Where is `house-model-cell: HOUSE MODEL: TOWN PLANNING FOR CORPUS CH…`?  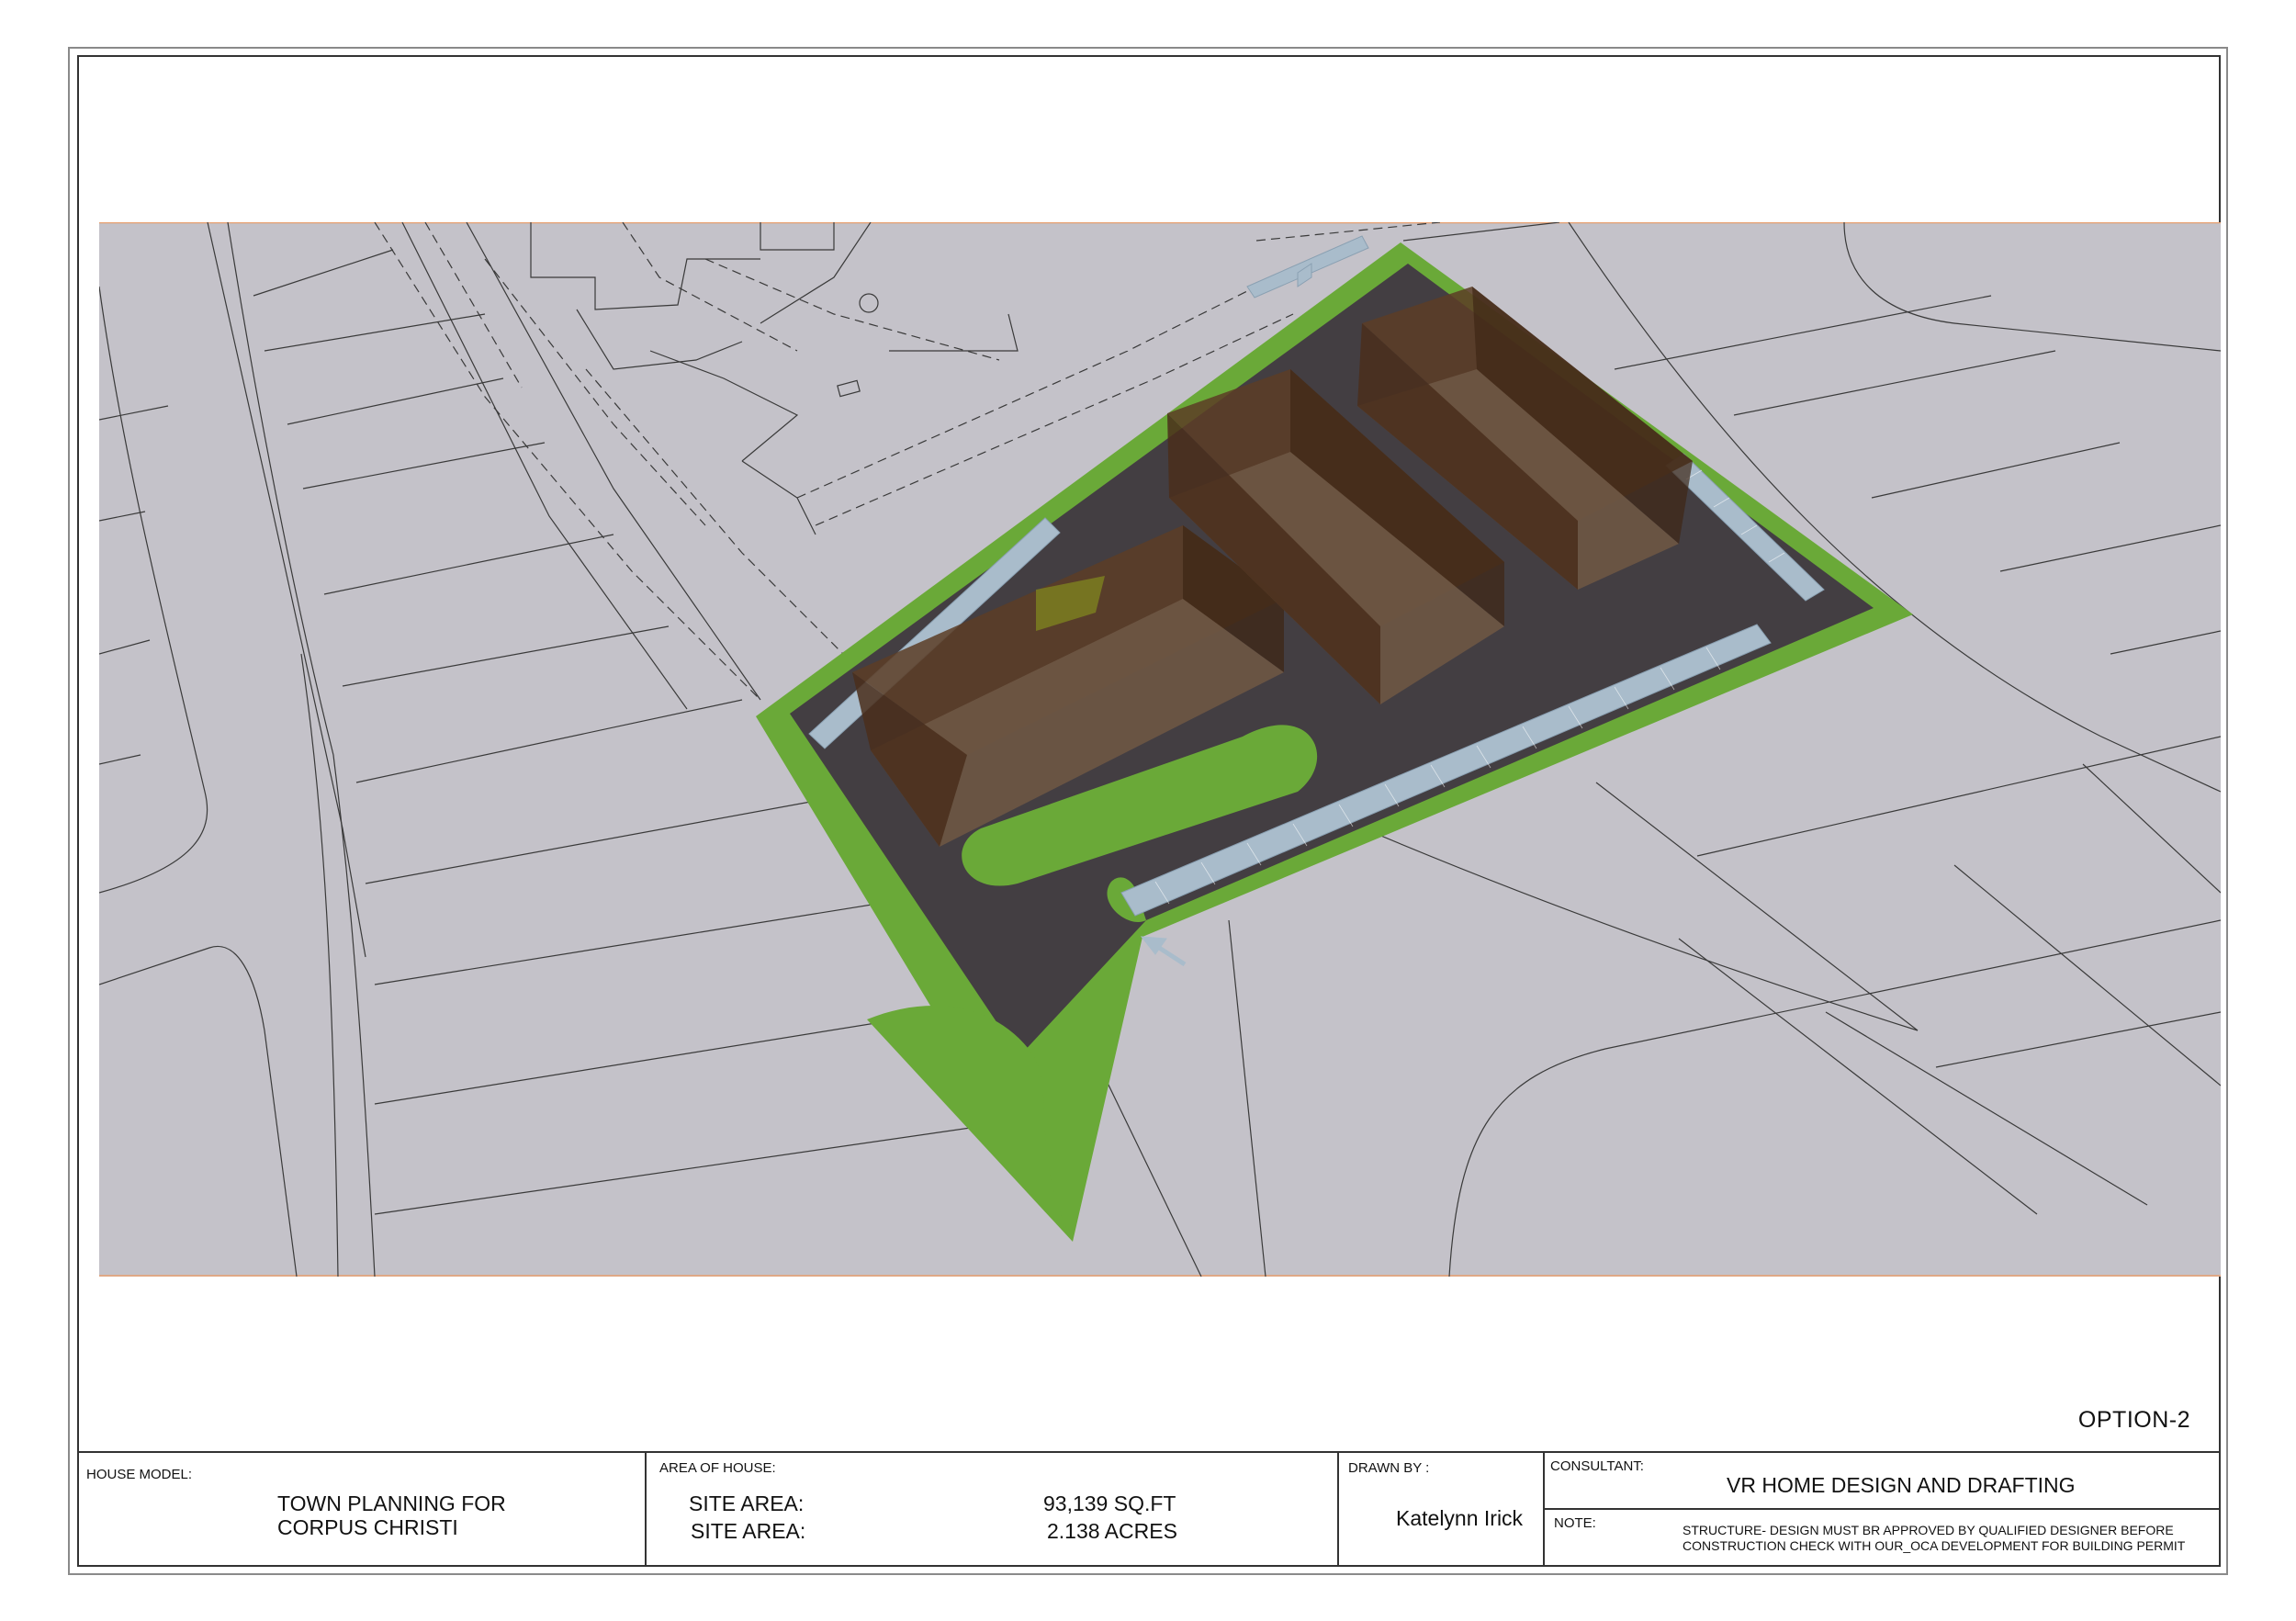
house-model-cell: HOUSE MODEL: TOWN PLANNING FOR CORPUS CH… is located at coordinates (362, 1510).